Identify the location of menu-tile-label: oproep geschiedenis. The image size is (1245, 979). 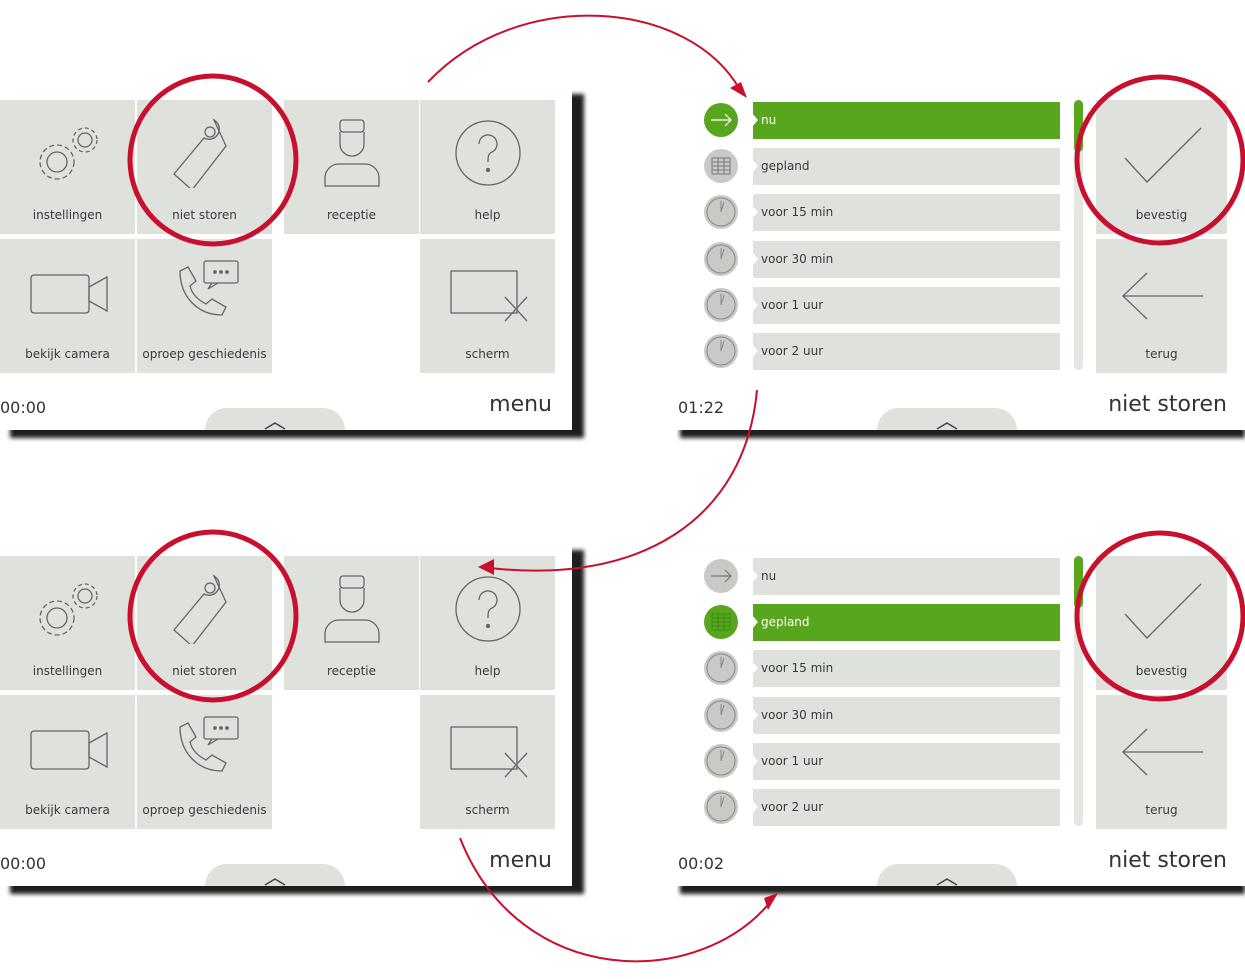
(204, 810).